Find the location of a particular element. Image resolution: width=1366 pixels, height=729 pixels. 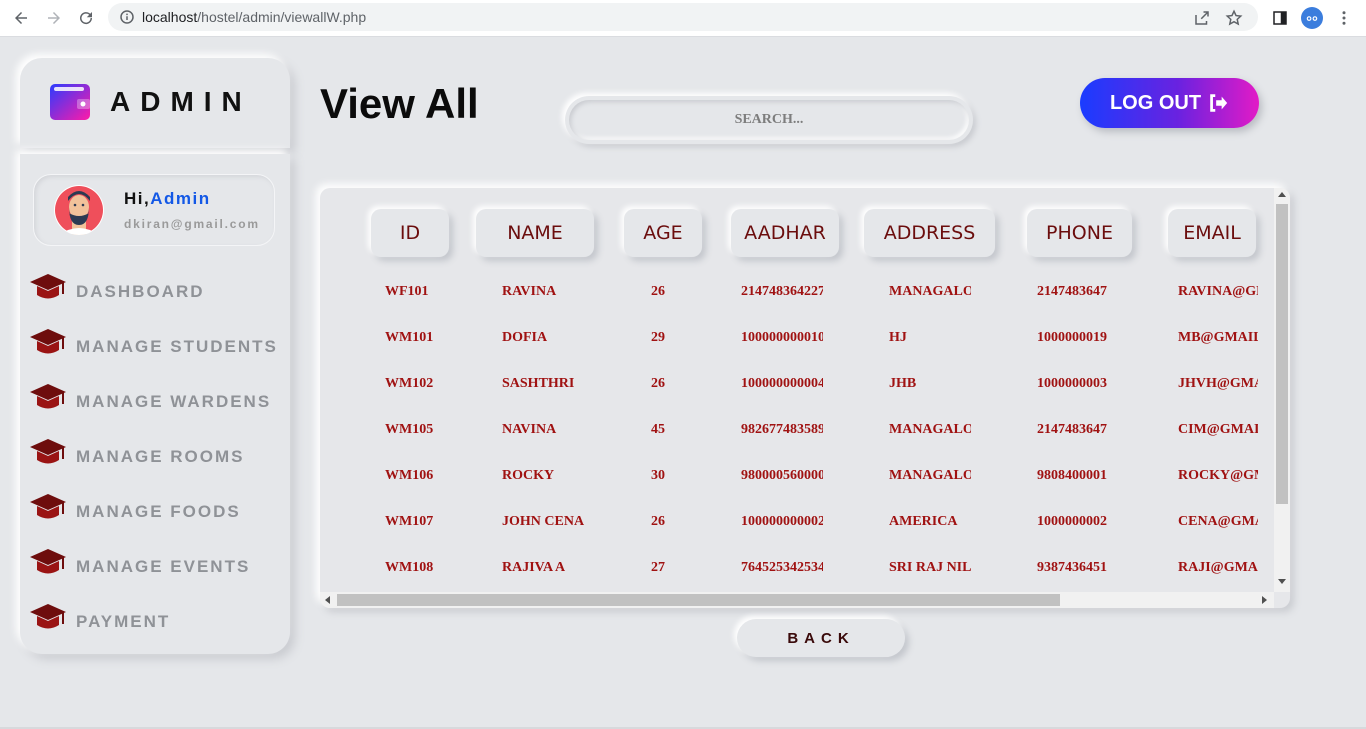

table-cell: WM108 is located at coordinates (409, 567).